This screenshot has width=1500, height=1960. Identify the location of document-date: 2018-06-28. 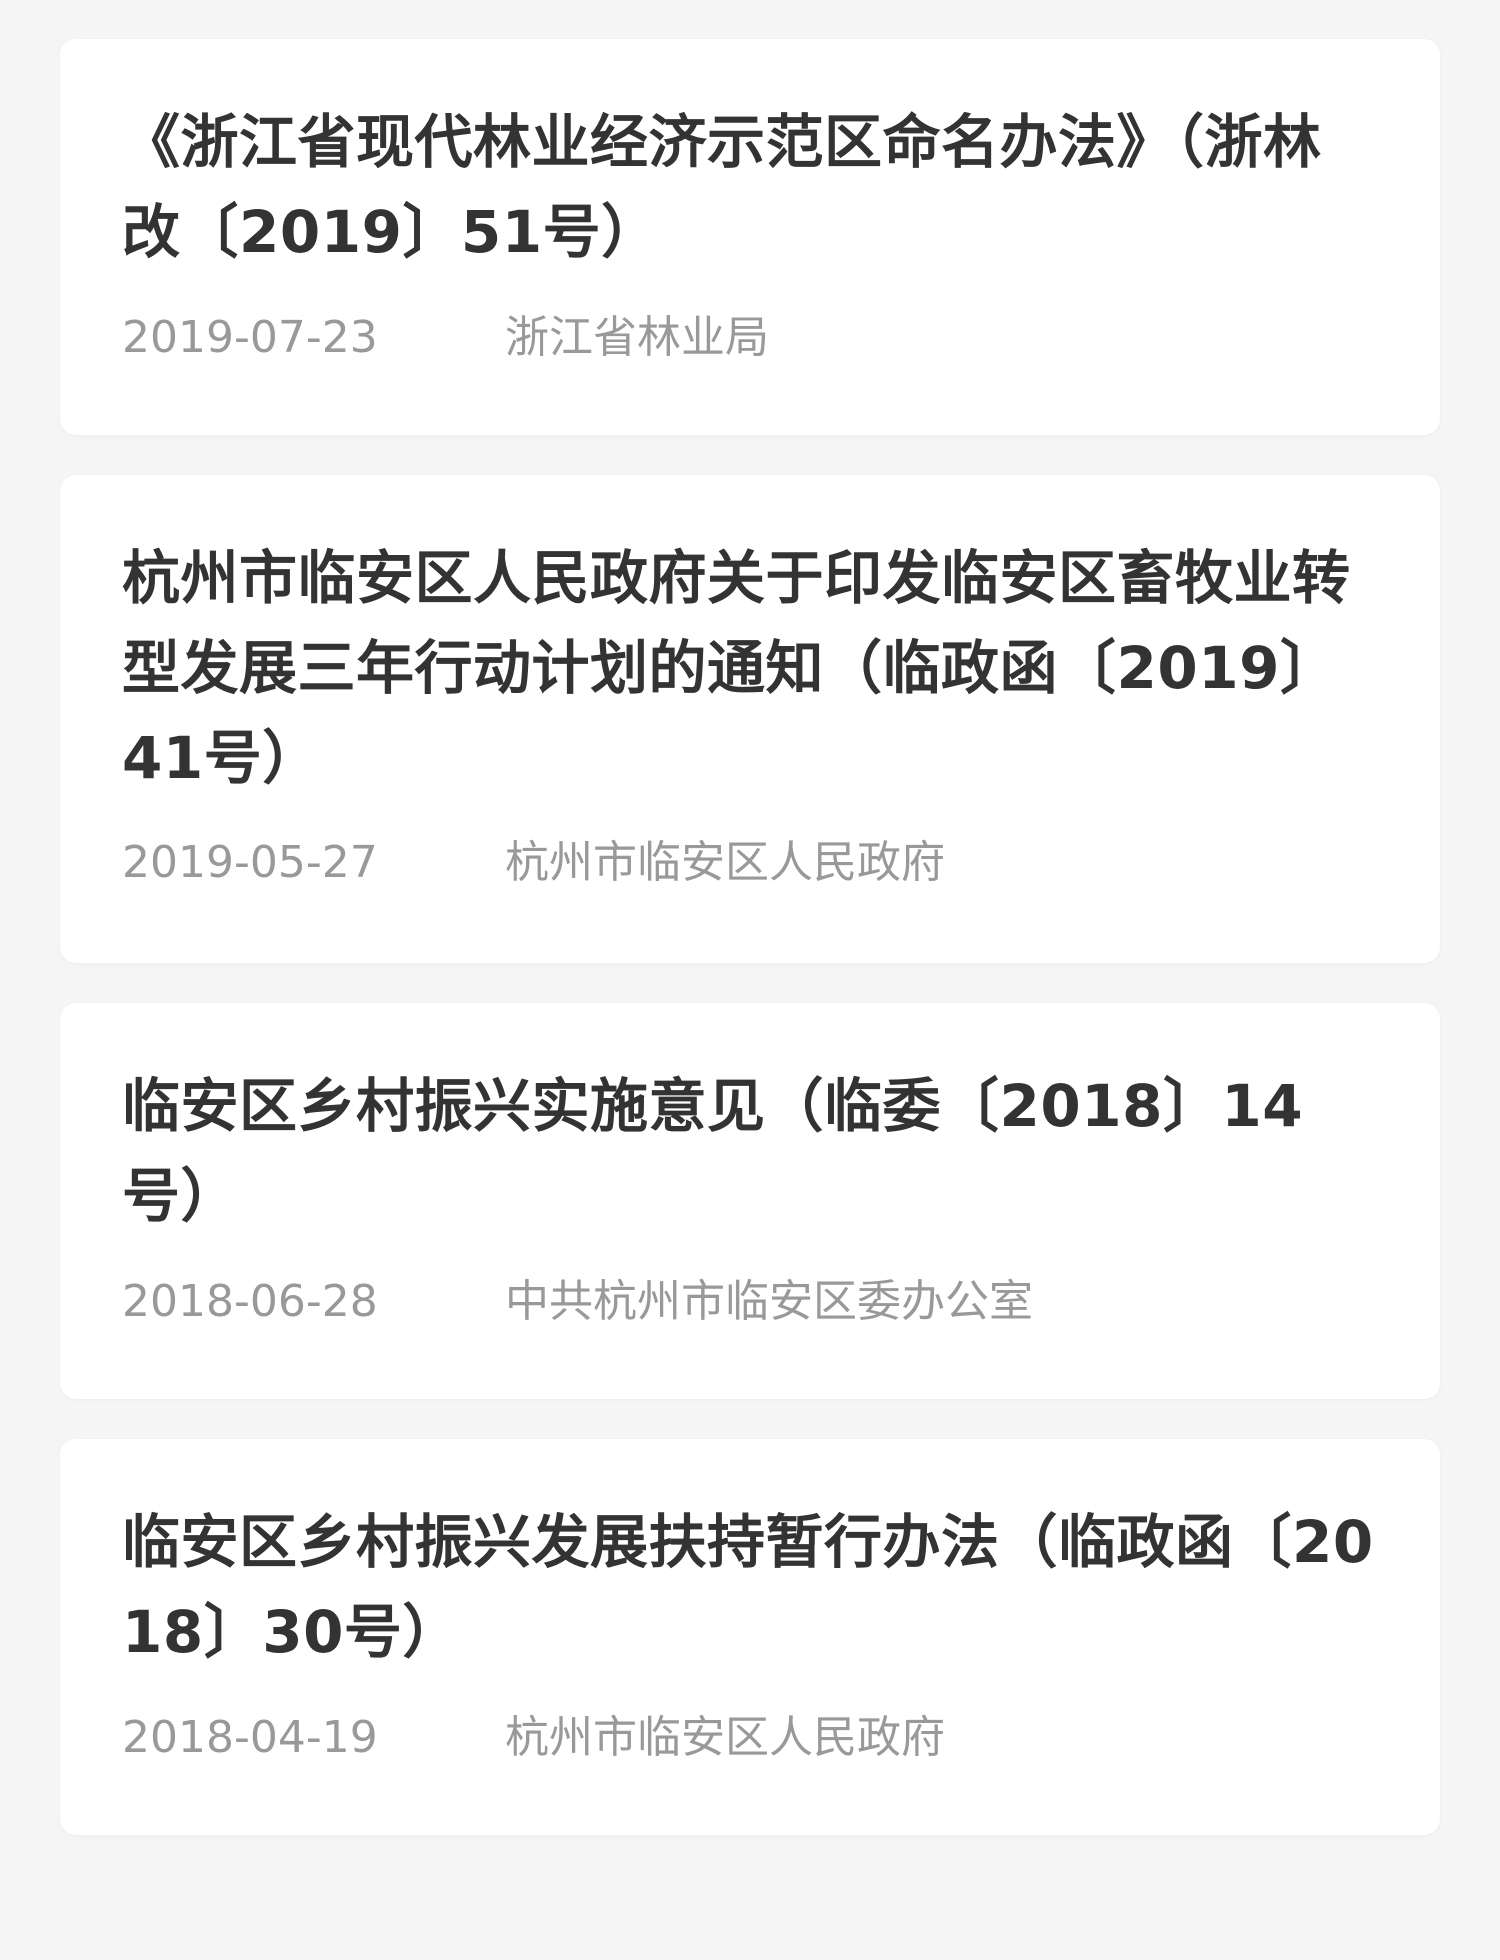
(250, 1301).